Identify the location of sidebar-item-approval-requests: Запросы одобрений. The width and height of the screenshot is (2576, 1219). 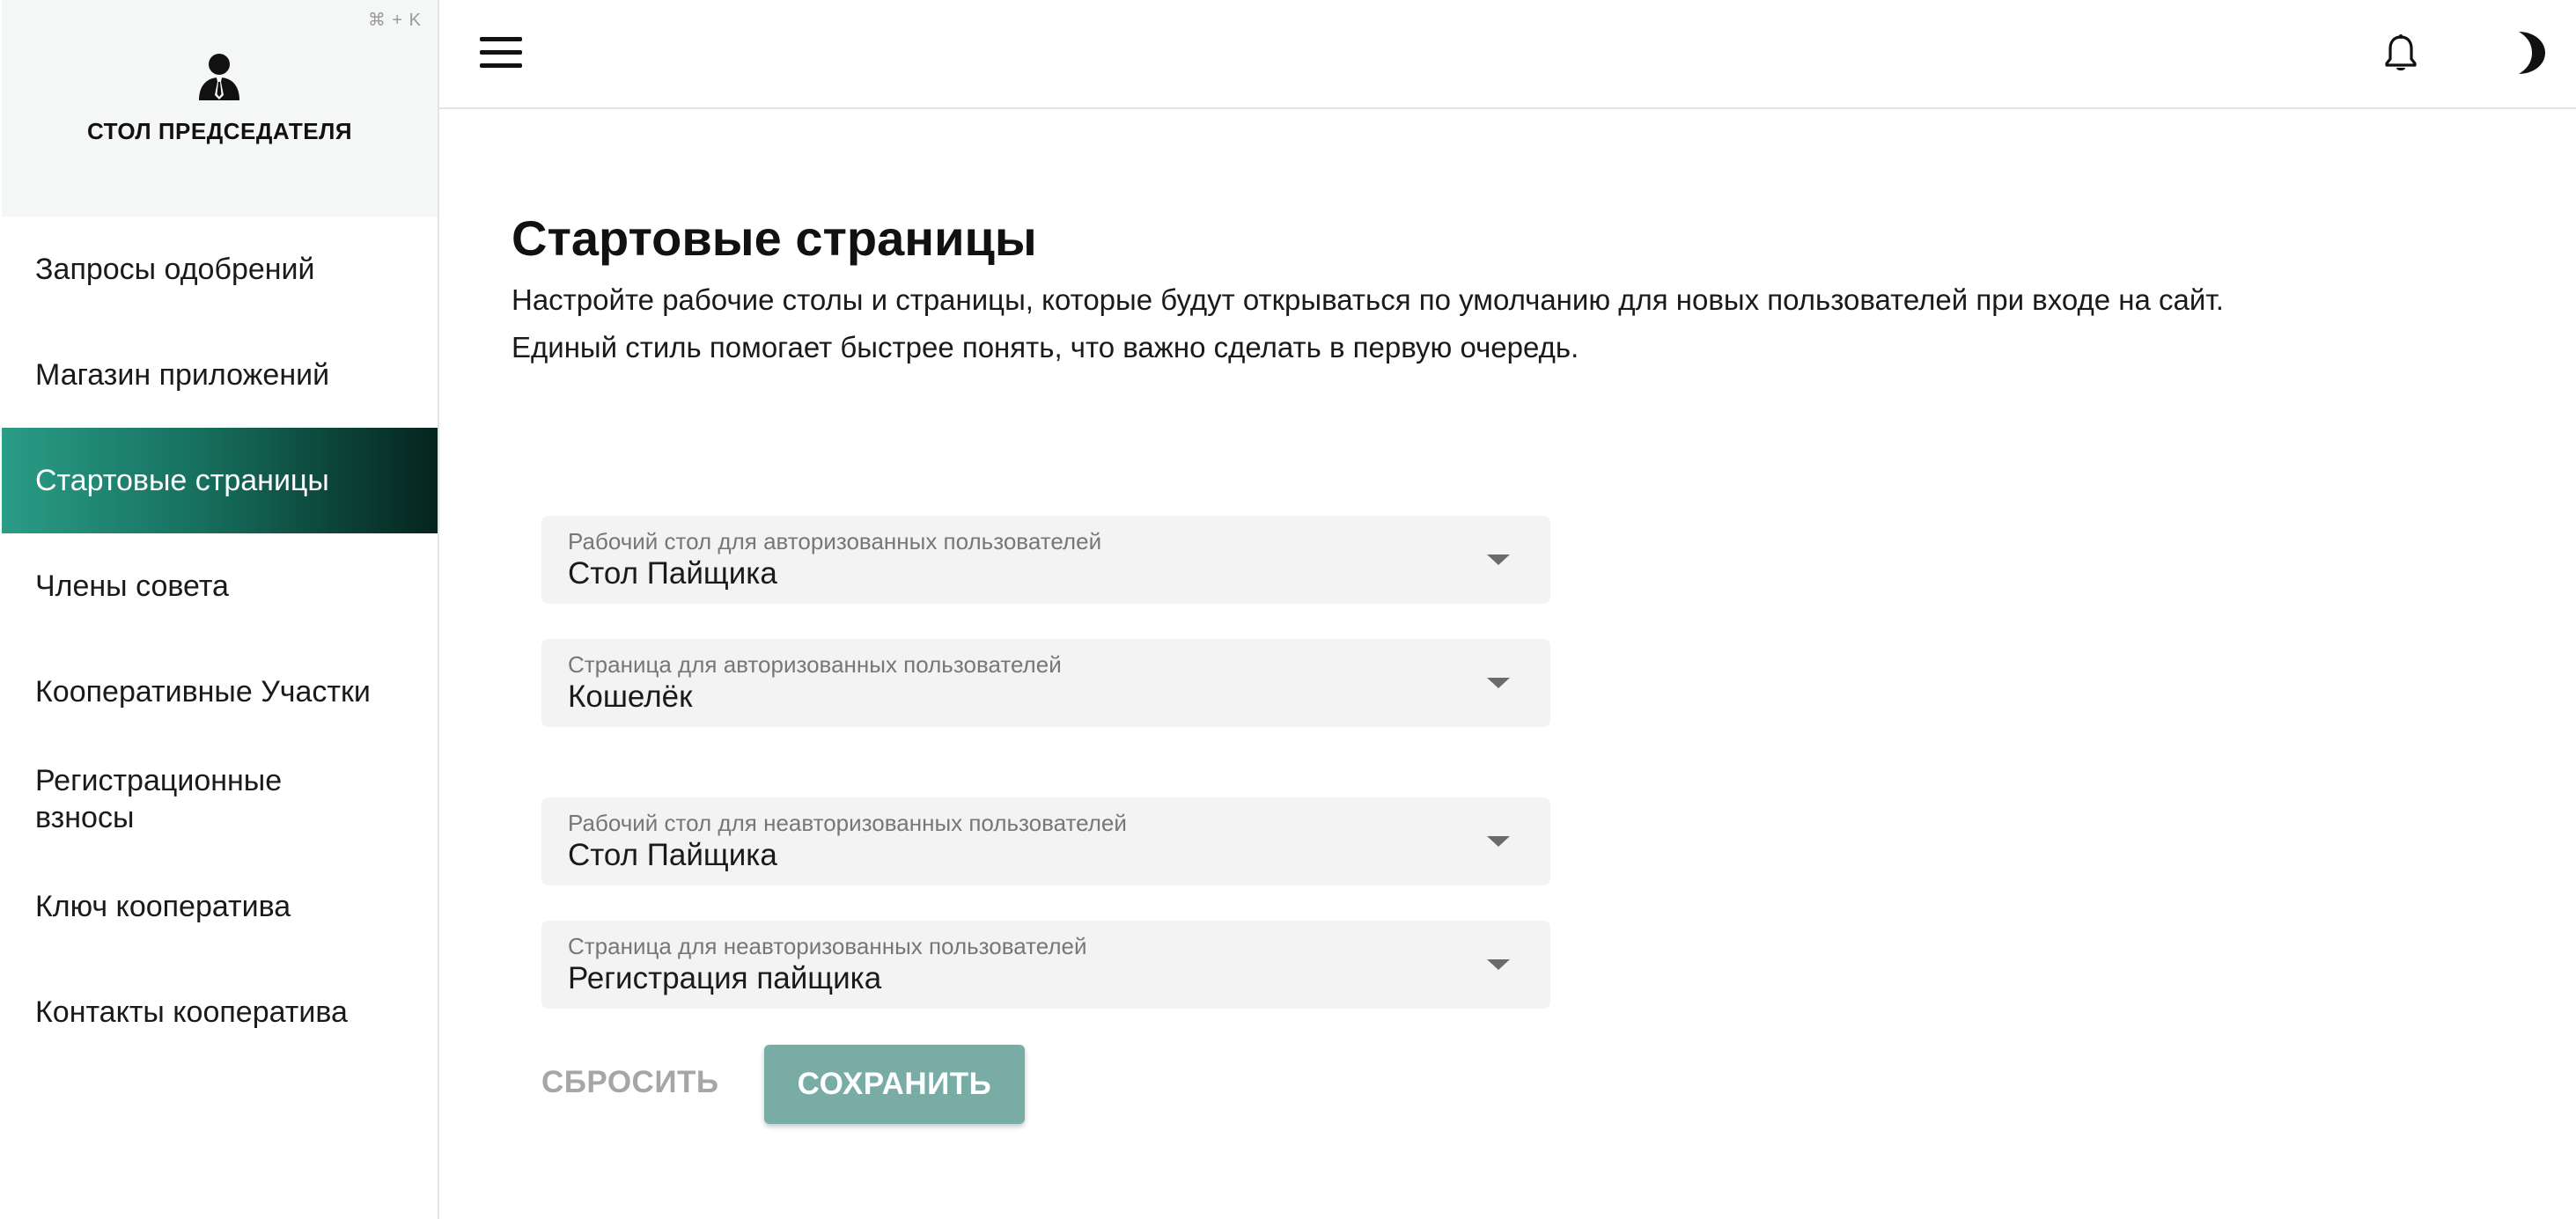
(220, 269).